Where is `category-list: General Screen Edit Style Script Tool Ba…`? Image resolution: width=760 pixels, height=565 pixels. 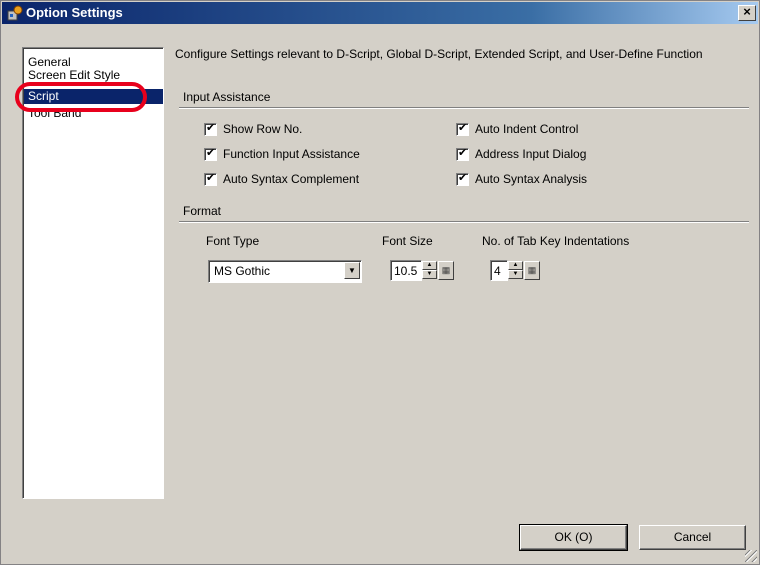
category-list: General Screen Edit Style Script Tool Ba… is located at coordinates (93, 273).